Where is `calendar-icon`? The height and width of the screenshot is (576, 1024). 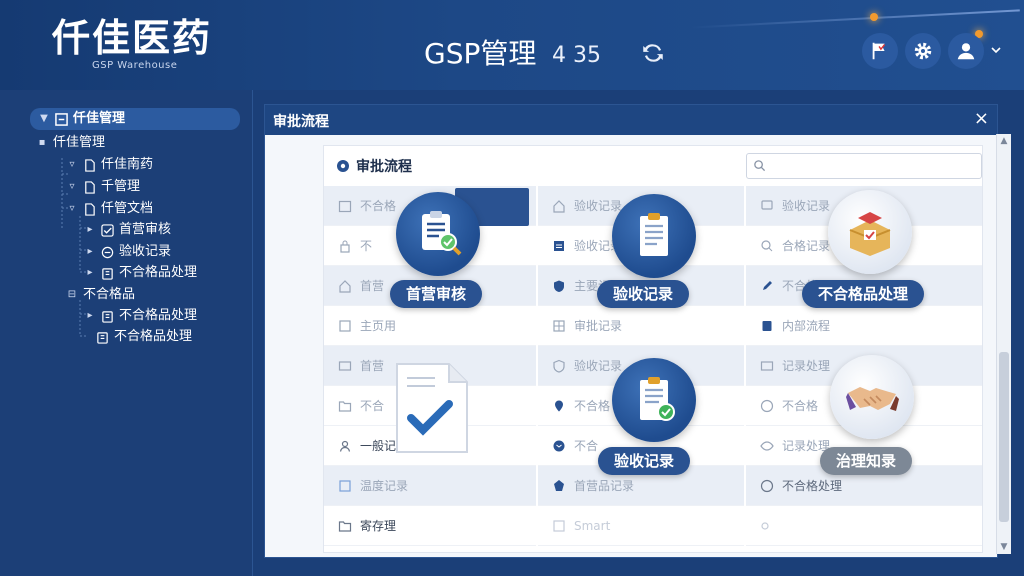
calendar-icon is located at coordinates (345, 206).